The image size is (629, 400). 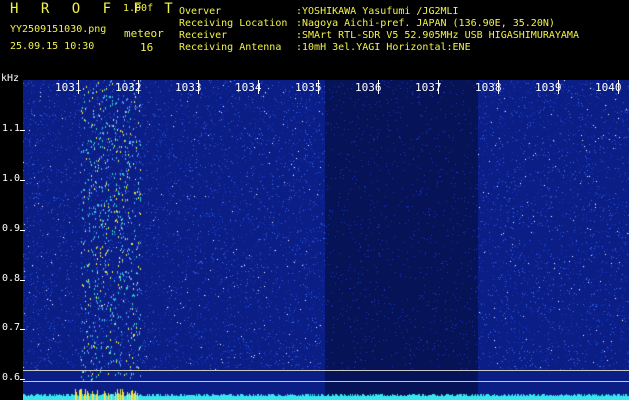 I want to click on location-label: Receiving Location, so click(x=233, y=23).